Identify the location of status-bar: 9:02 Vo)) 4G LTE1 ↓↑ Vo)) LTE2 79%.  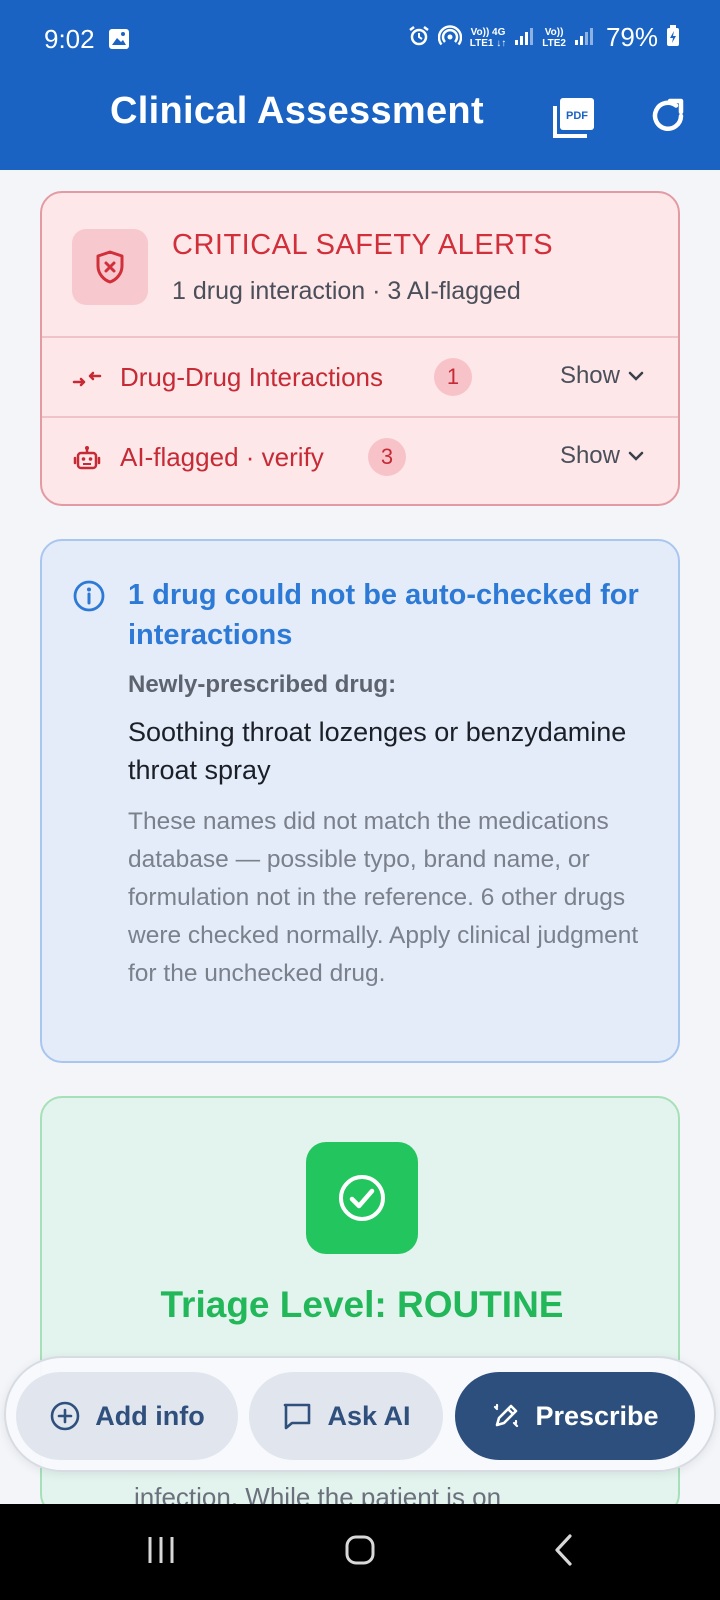
(360, 40).